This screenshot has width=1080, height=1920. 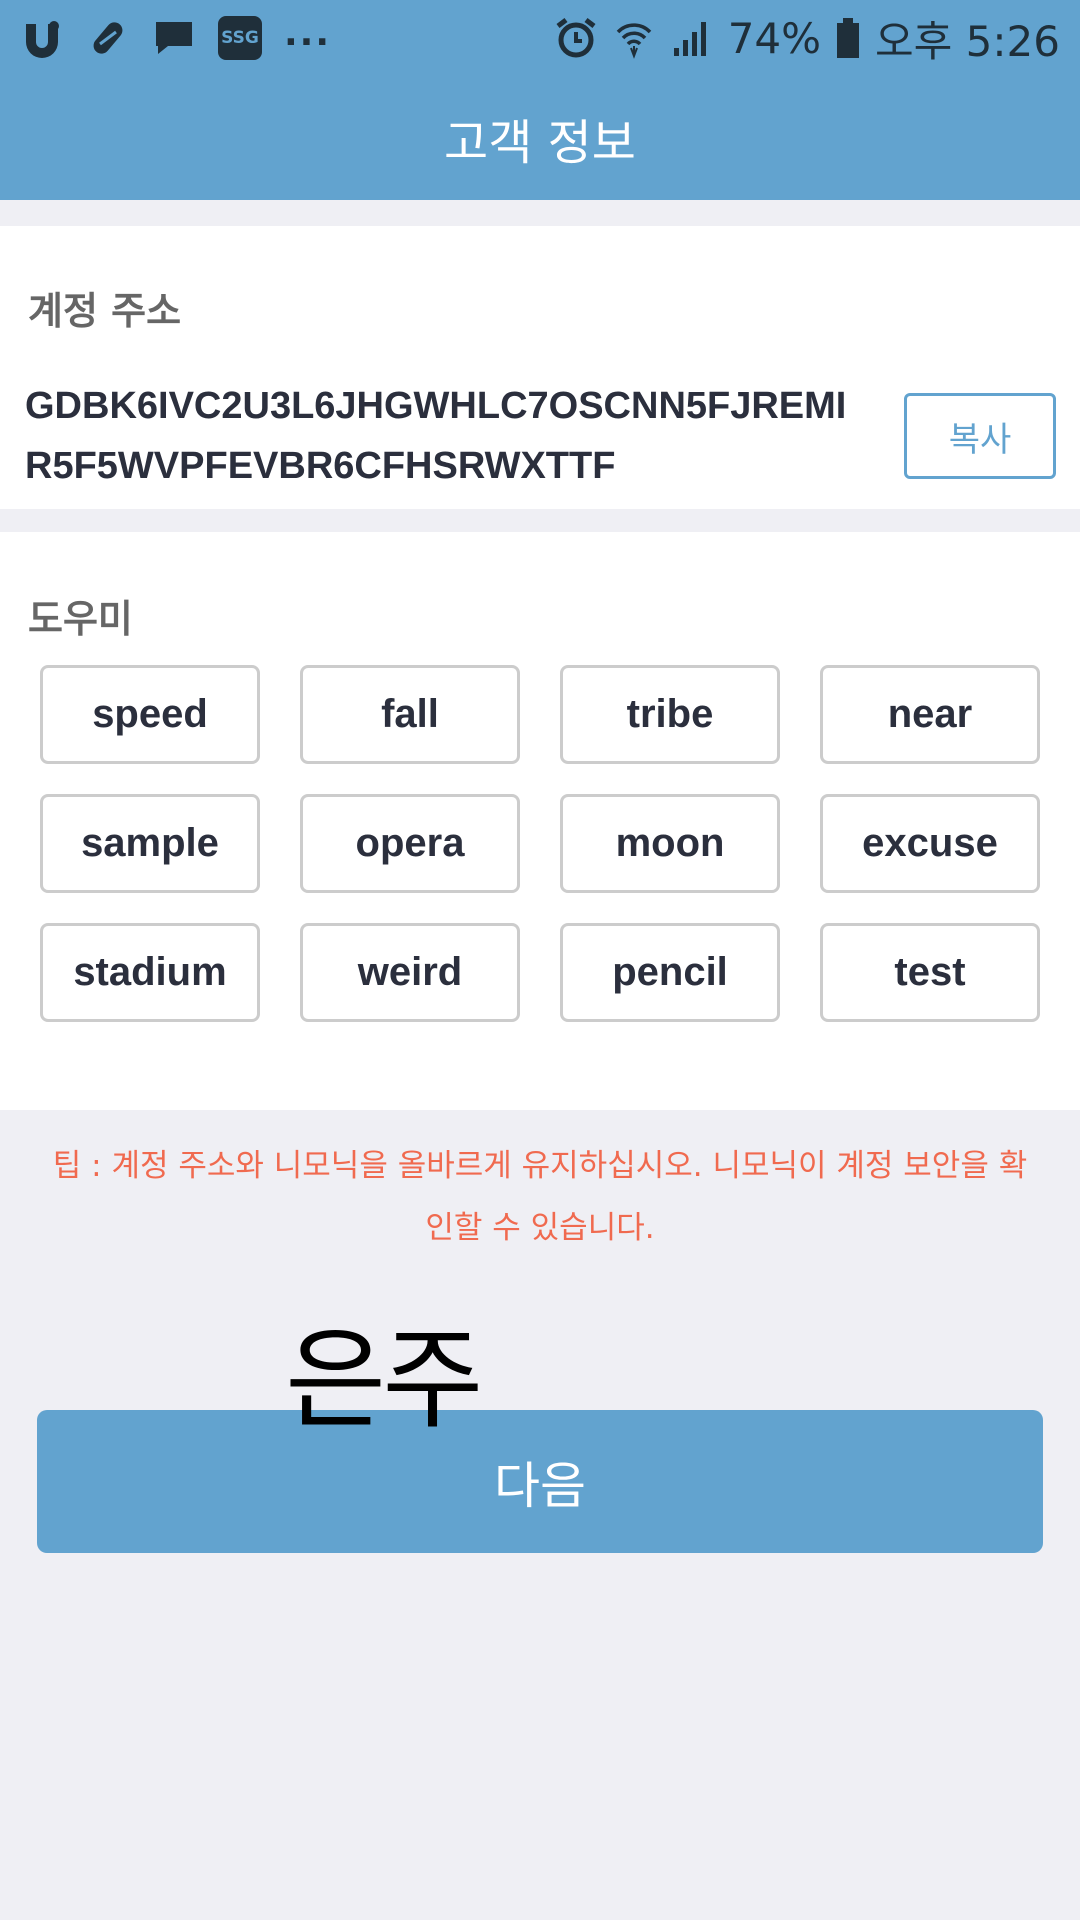 I want to click on mnemonic-word: fall, so click(x=410, y=714).